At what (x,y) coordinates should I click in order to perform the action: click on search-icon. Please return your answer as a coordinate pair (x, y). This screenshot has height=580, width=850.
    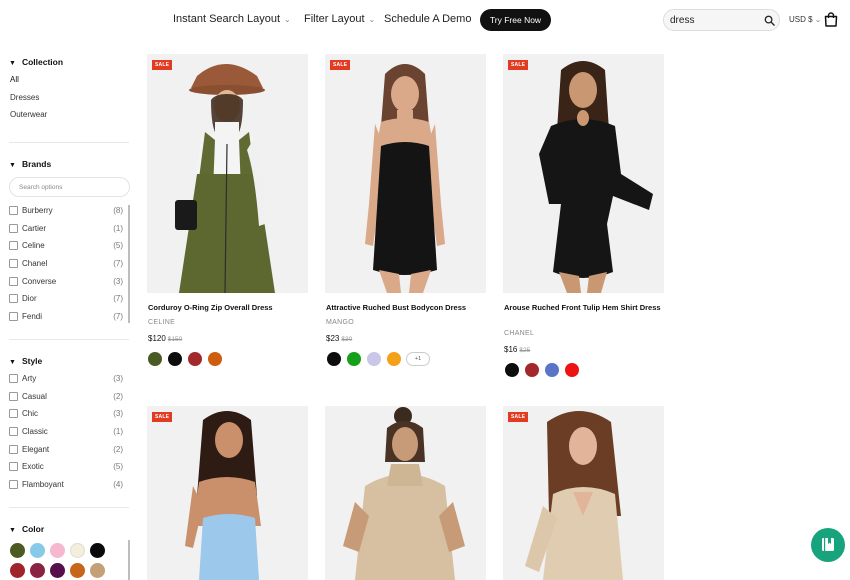
    Looking at the image, I should click on (769, 20).